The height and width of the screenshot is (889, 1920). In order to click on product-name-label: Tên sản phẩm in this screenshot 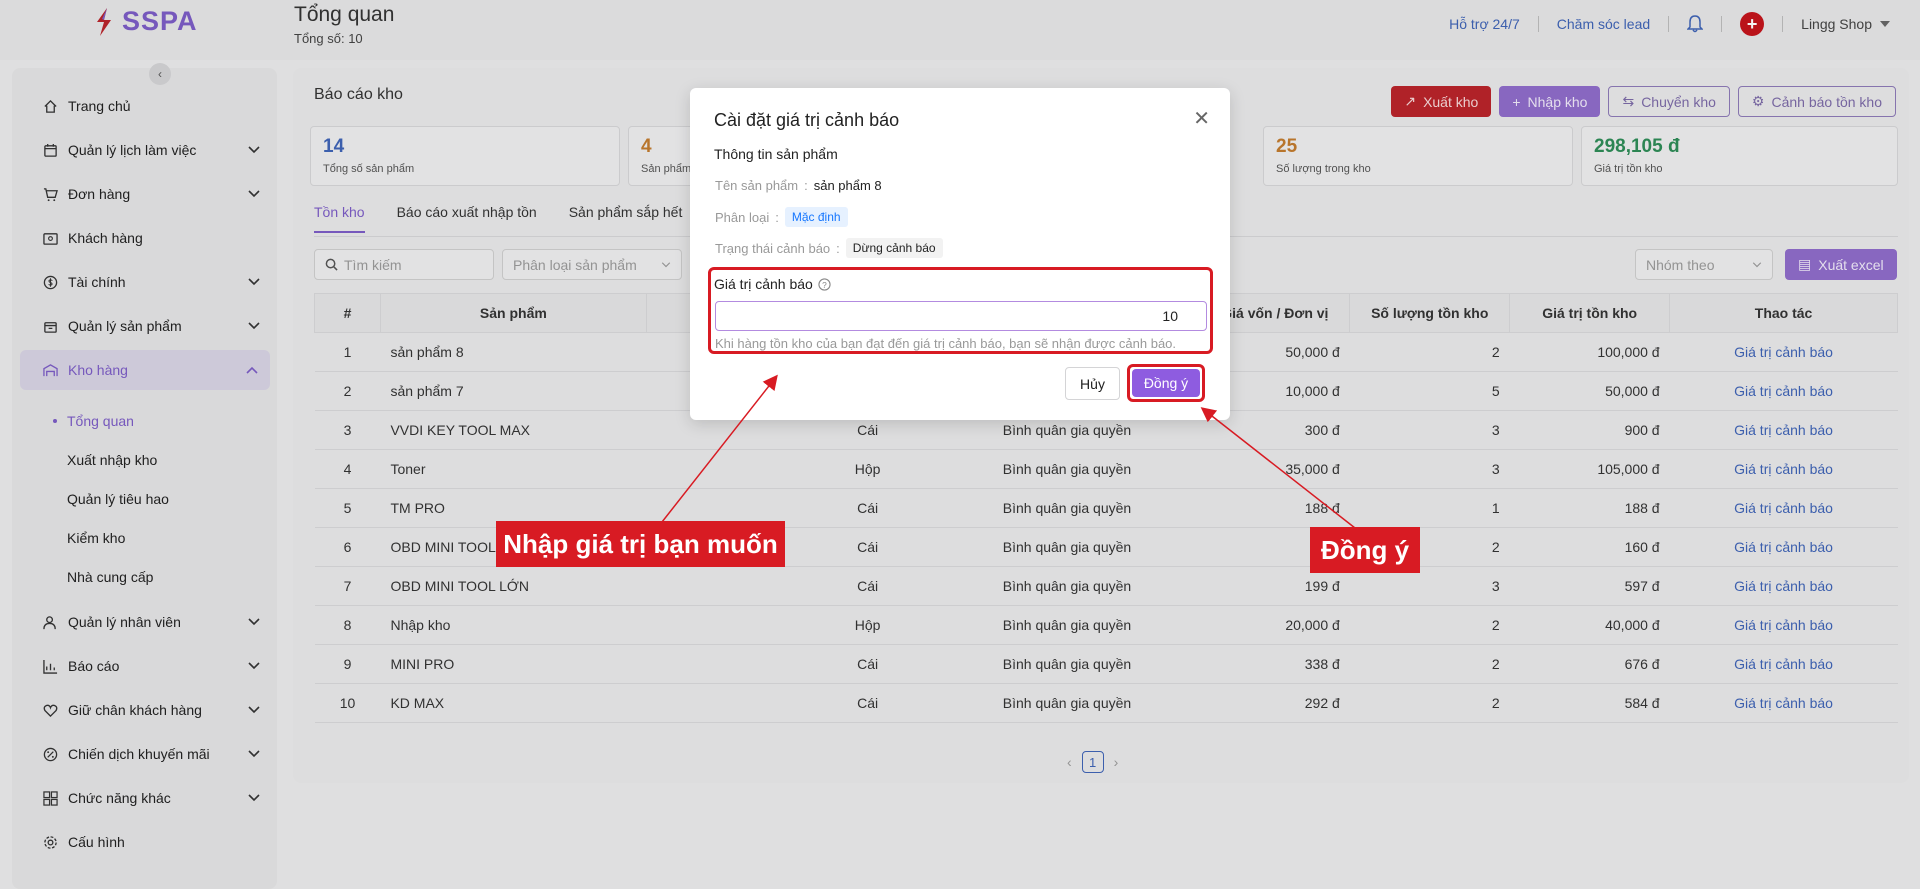, I will do `click(757, 185)`.